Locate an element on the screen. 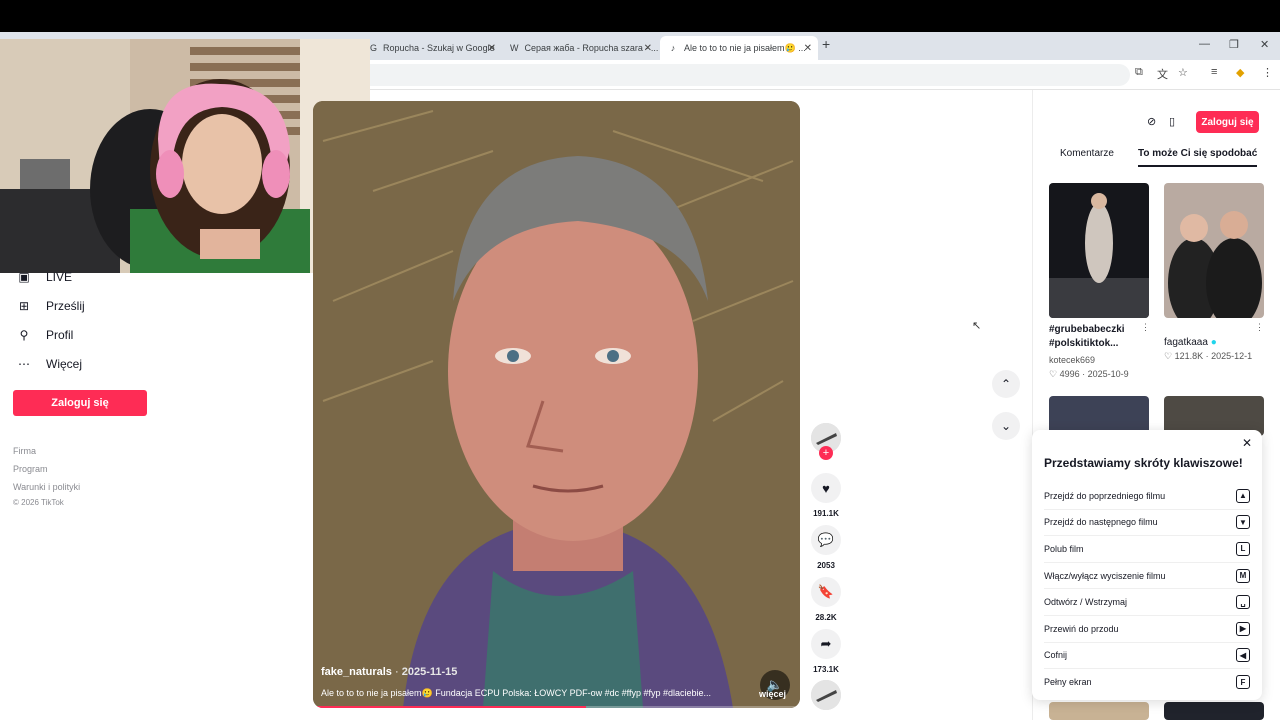 This screenshot has height=720, width=1280. browser-menu-icon: ⋮ is located at coordinates (1267, 72).